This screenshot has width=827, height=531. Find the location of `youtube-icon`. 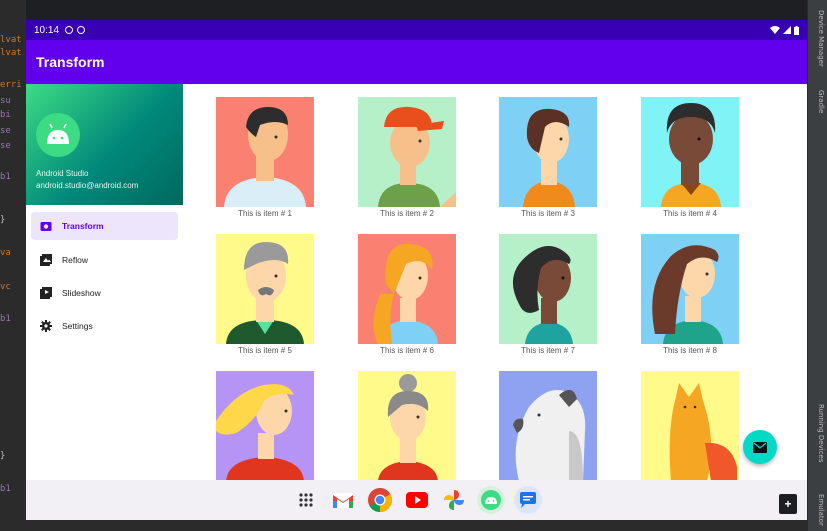

youtube-icon is located at coordinates (417, 500).